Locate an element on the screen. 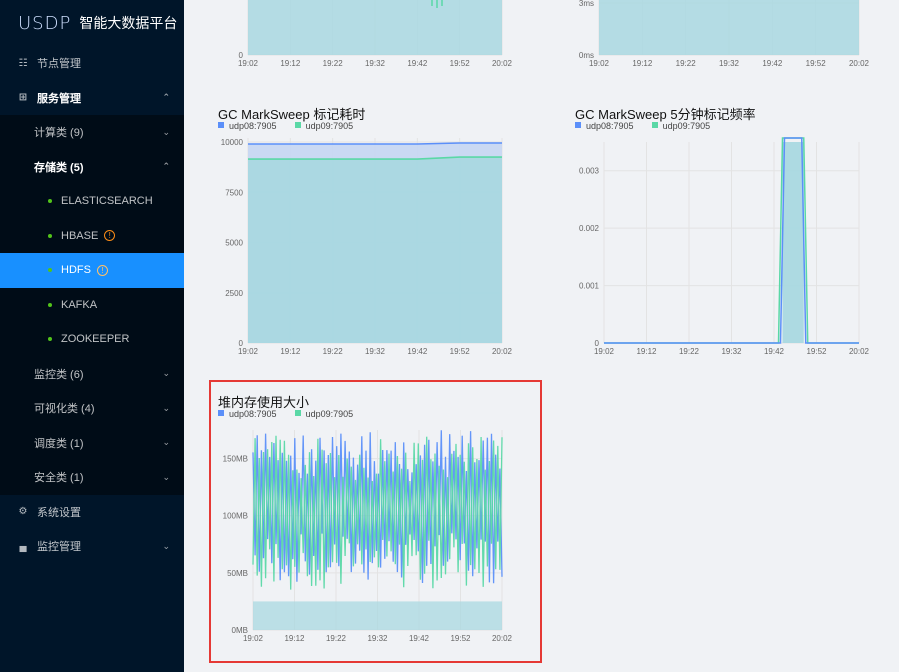 This screenshot has height=672, width=899. chart-top-left: 19:02 19:12 19:22 19:32 19:42 19:52 20:02 0 is located at coordinates (375, 34).